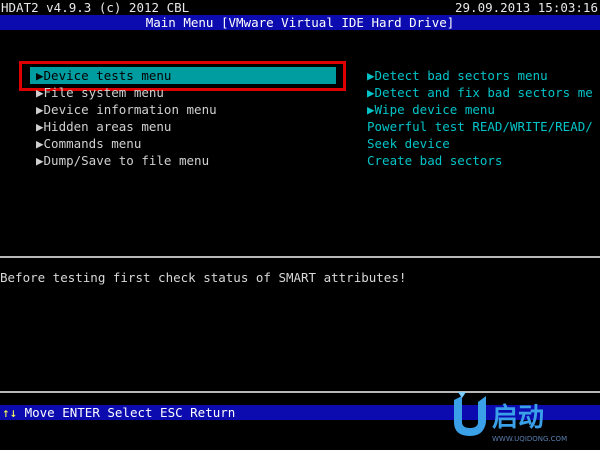 The image size is (600, 450). What do you see at coordinates (130, 412) in the screenshot?
I see `footer-help-text: Move ENTER Select ESC Return` at bounding box center [130, 412].